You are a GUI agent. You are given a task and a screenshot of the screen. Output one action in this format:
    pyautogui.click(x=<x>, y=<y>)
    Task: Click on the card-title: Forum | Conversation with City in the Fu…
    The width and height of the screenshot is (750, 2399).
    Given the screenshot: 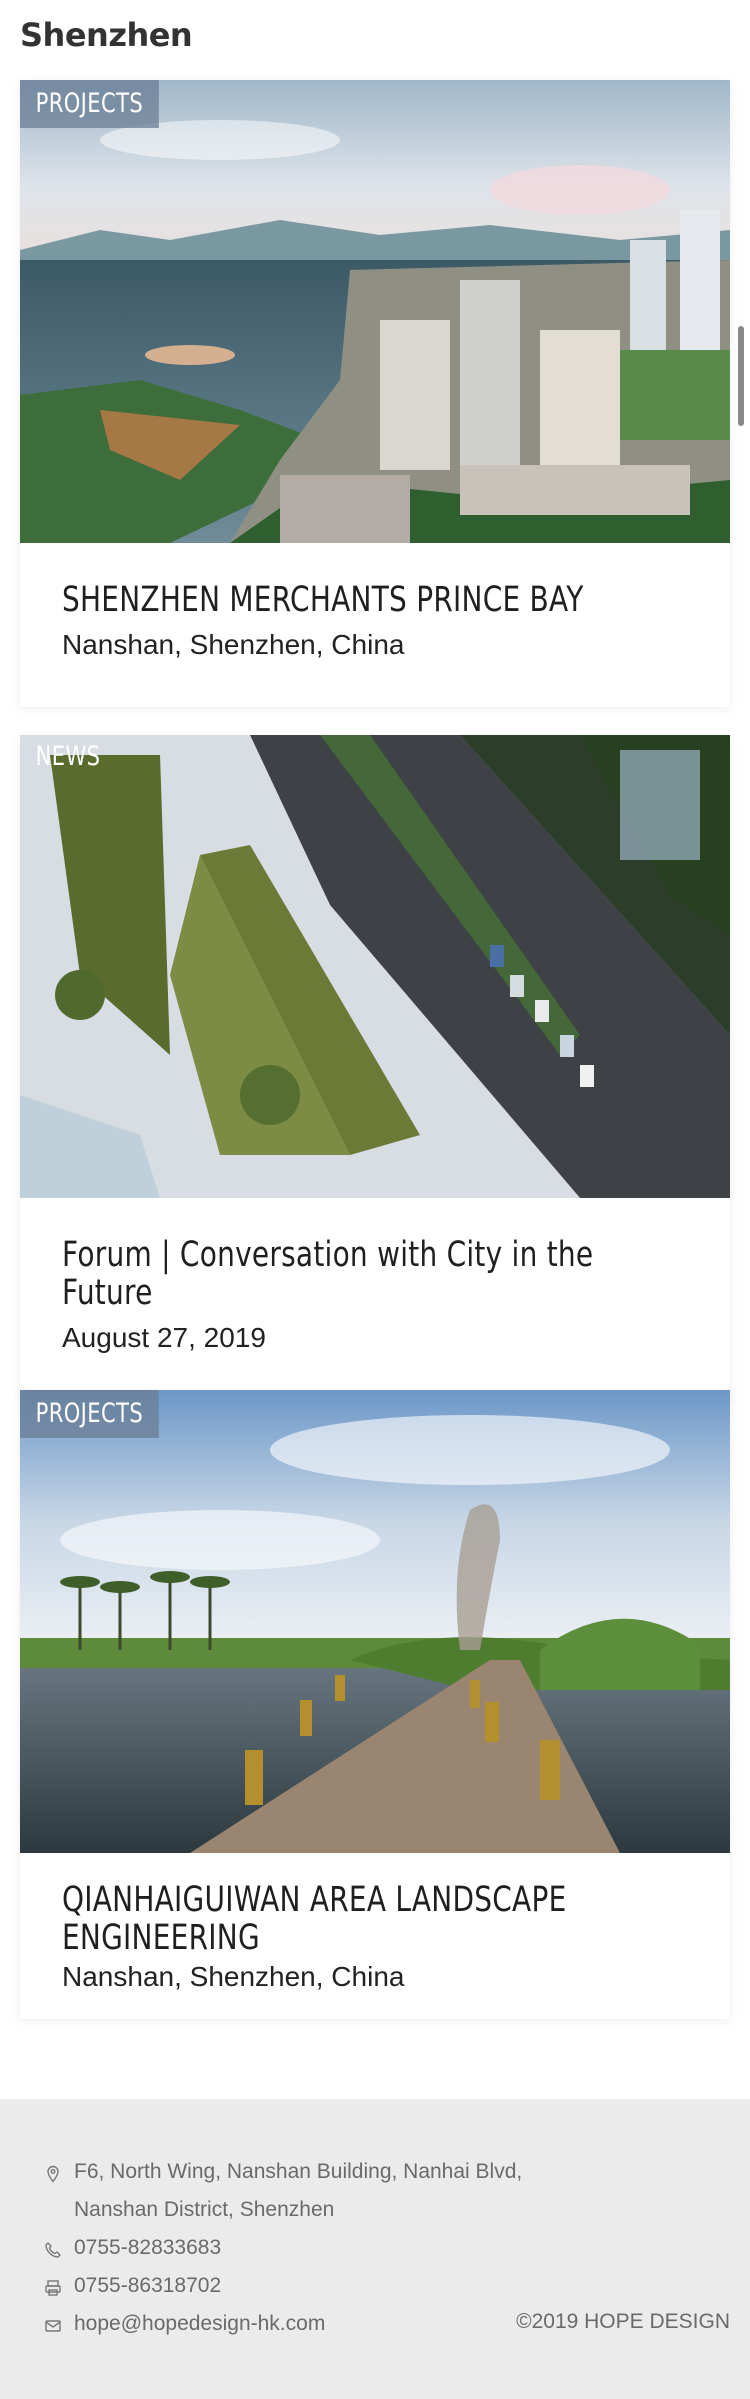 What is the action you would take?
    pyautogui.click(x=375, y=1274)
    